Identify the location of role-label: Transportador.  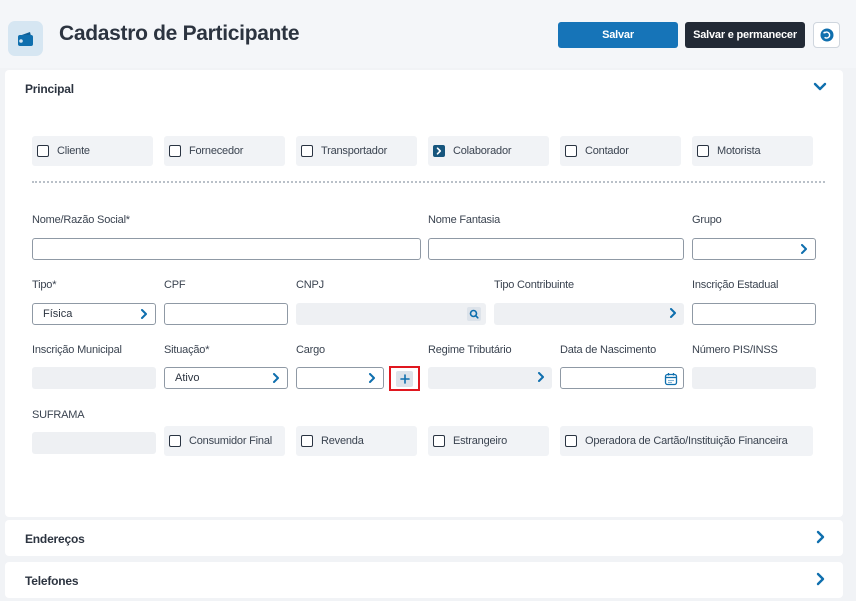
(354, 151).